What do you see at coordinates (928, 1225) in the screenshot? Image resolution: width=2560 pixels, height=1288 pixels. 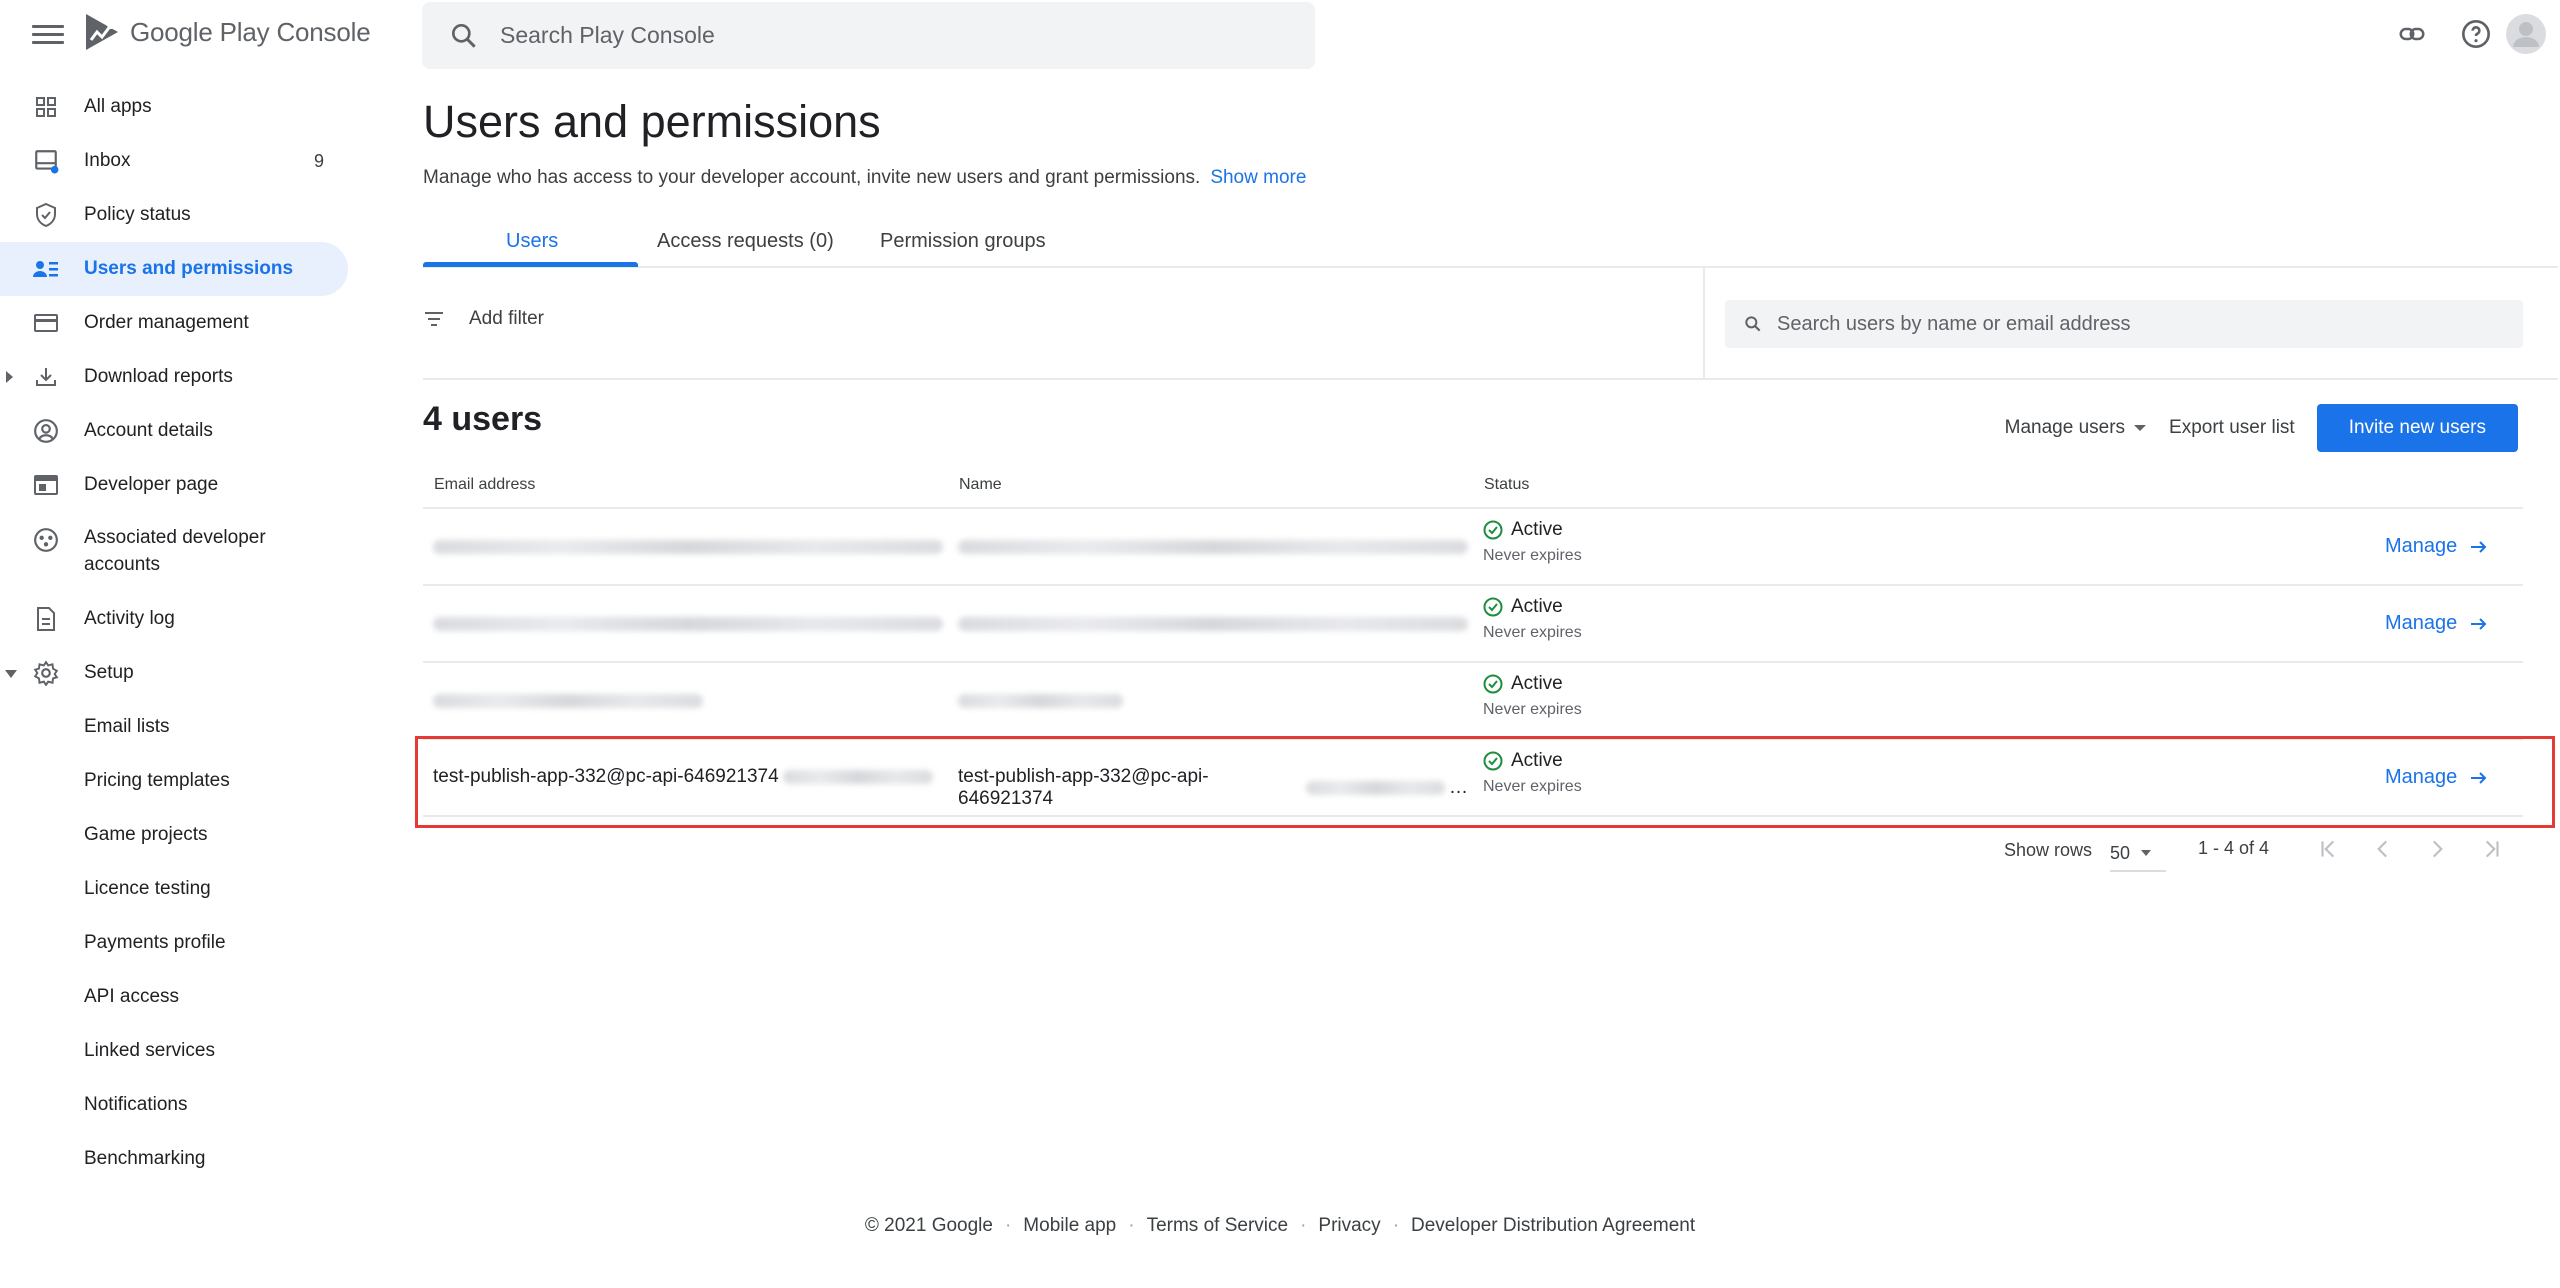 I see `copyright: © 2021 Google` at bounding box center [928, 1225].